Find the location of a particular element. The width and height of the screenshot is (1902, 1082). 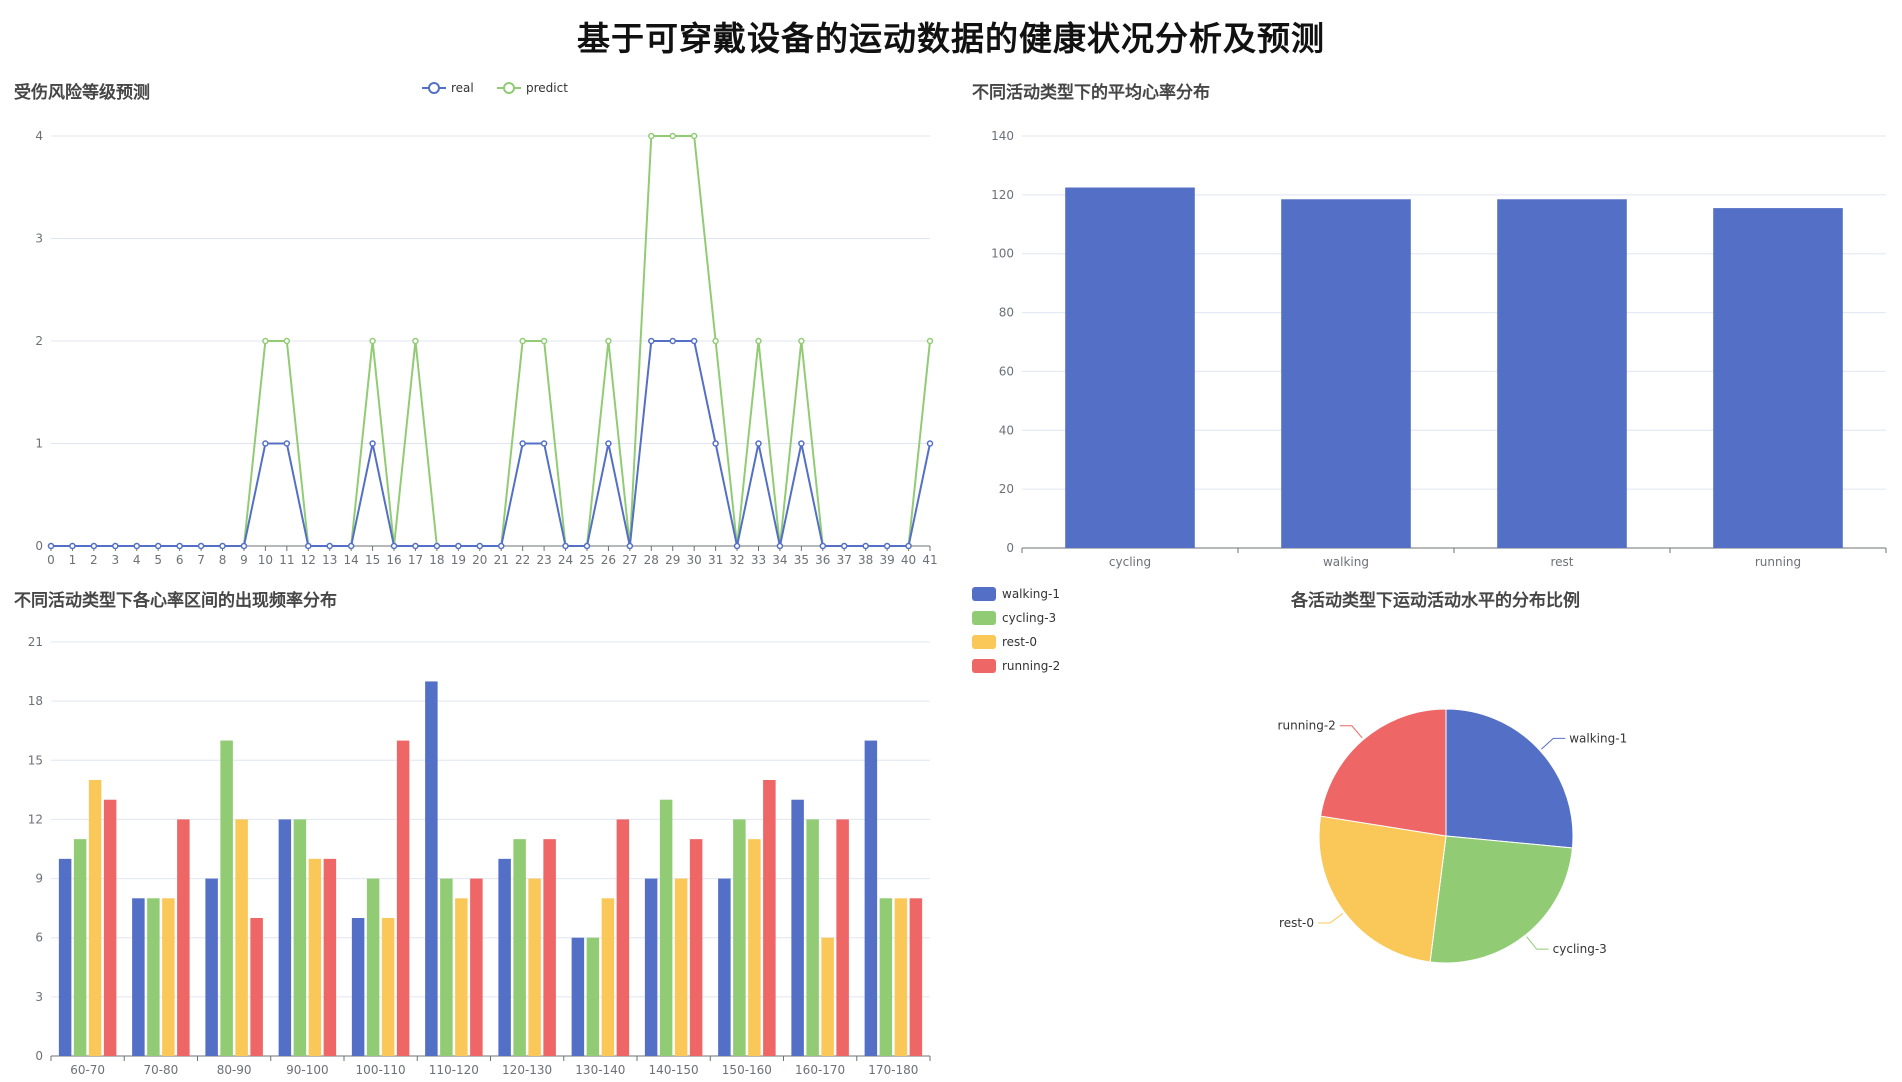

bar-130-140-s3 is located at coordinates (623, 937).